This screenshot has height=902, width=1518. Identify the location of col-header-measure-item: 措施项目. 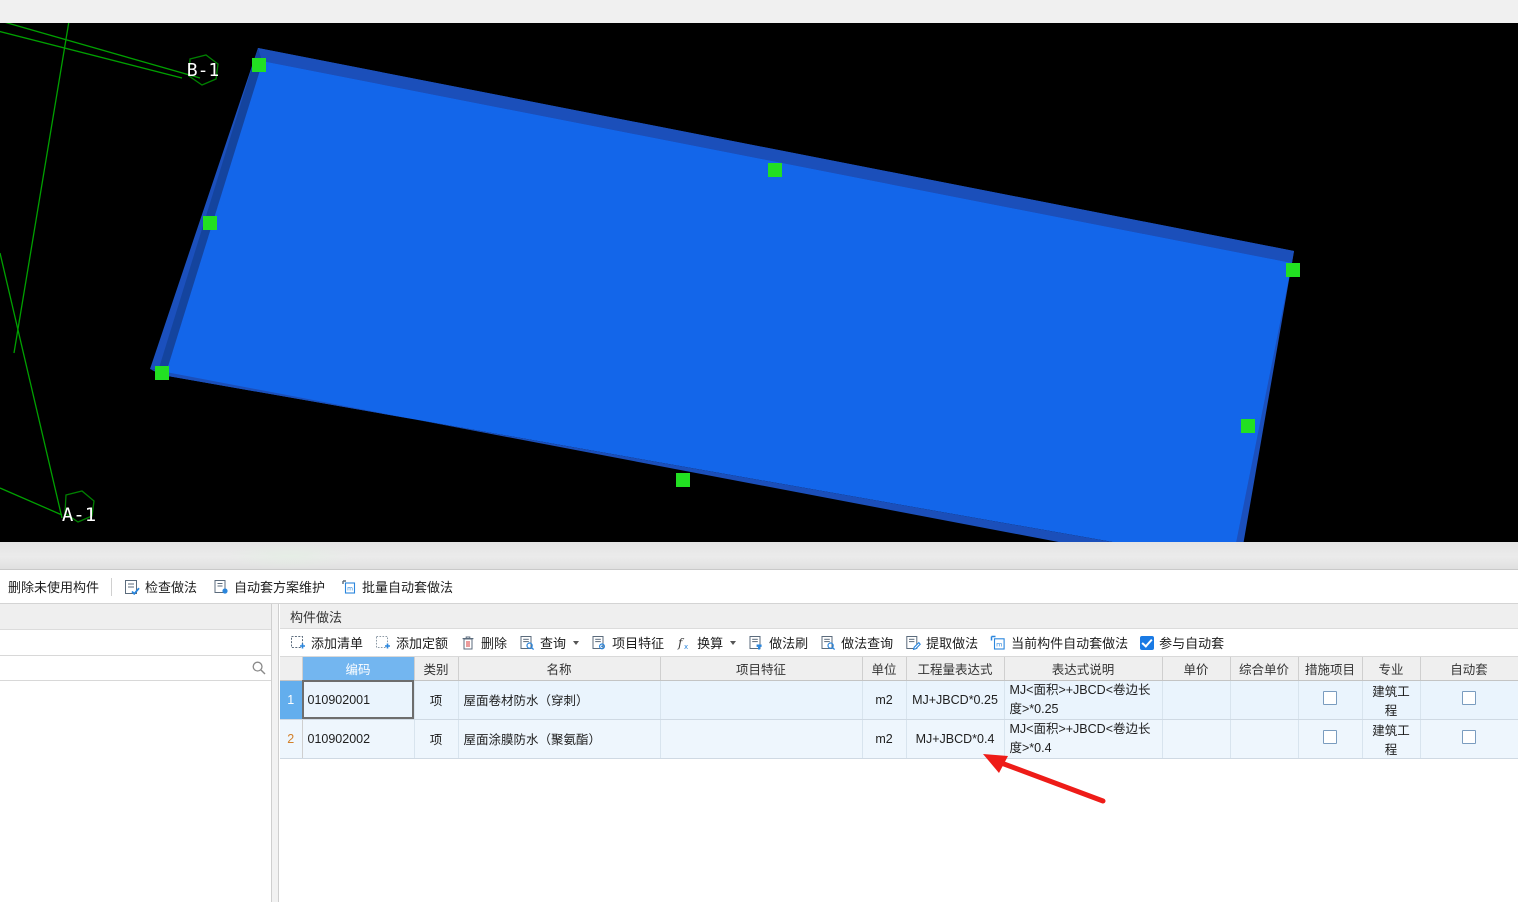
(1330, 669).